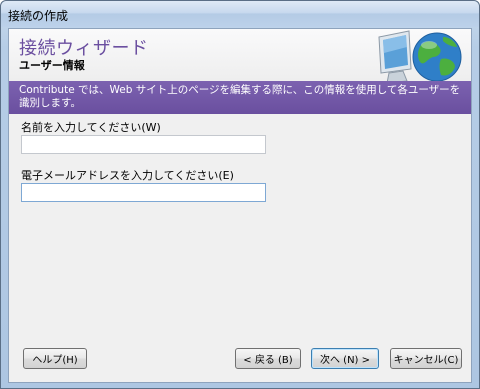 The image size is (480, 389). Describe the element at coordinates (345, 358) in the screenshot. I see `next-button: 次へ (N) >` at that location.